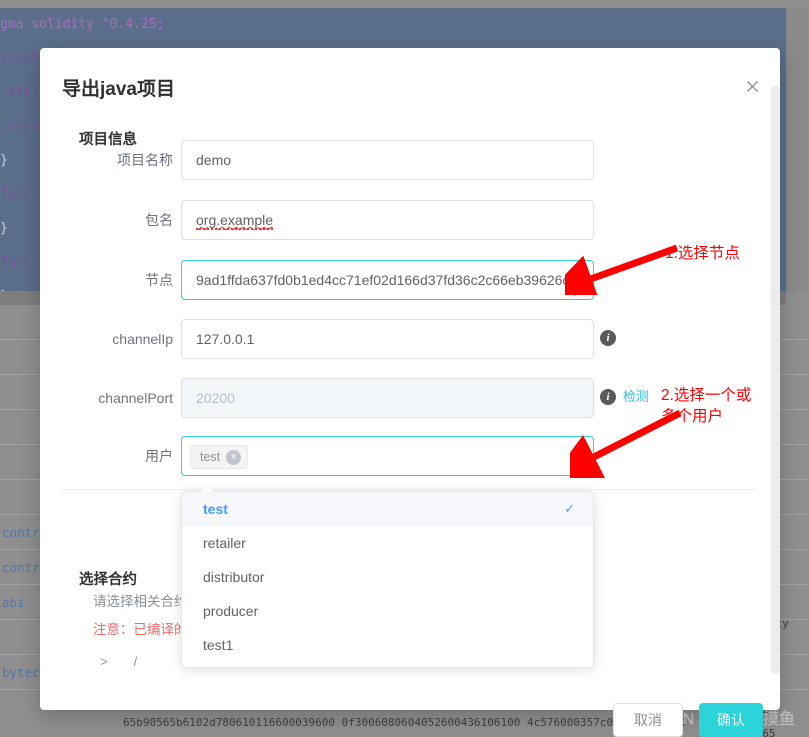  I want to click on contract-hint: 请选择相关合约, so click(140, 601).